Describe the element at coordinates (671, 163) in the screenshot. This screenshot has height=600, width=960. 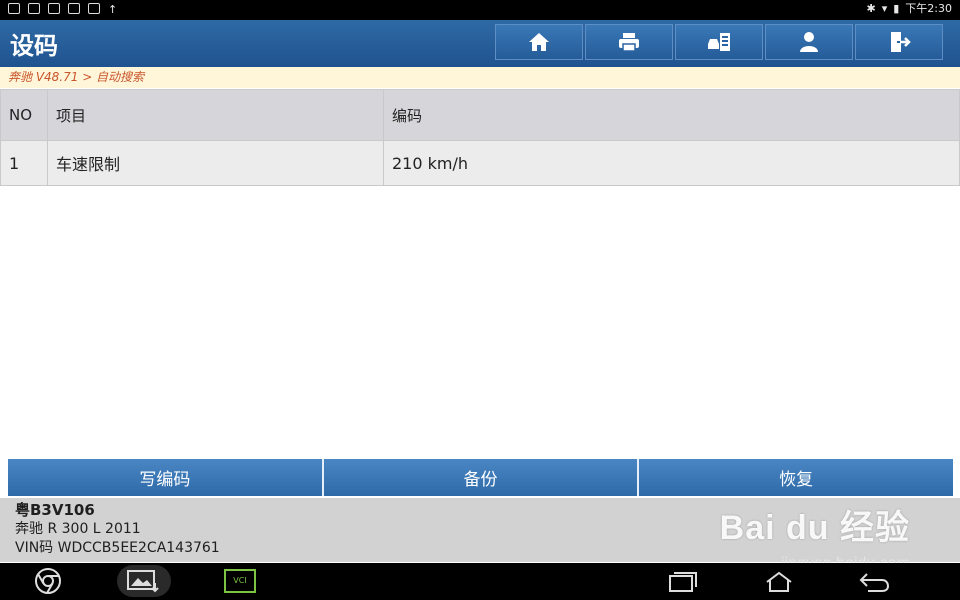
I see `row-code-value: 210 km/h` at that location.